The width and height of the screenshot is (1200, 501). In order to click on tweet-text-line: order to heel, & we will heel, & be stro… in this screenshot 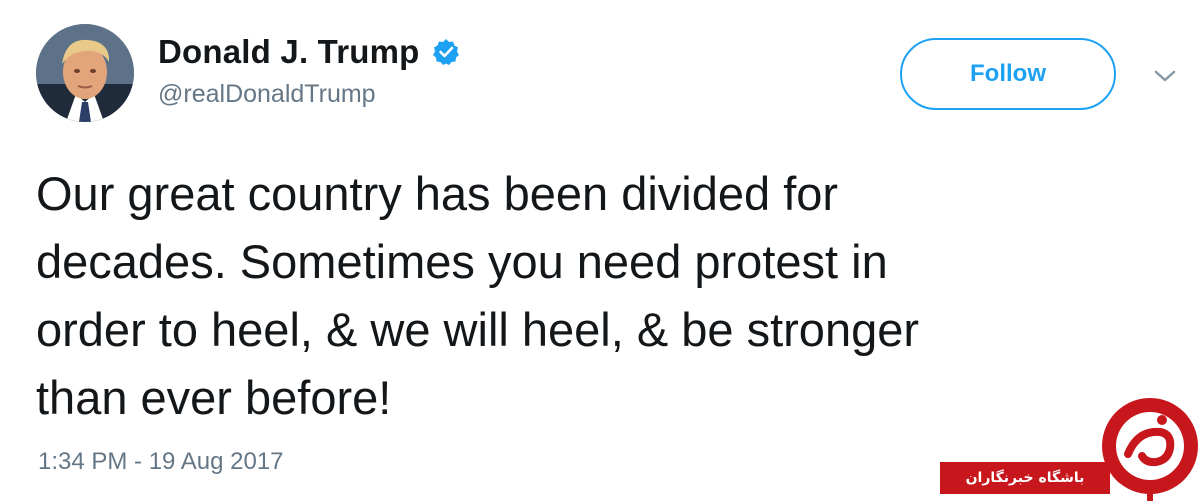, I will do `click(478, 329)`.